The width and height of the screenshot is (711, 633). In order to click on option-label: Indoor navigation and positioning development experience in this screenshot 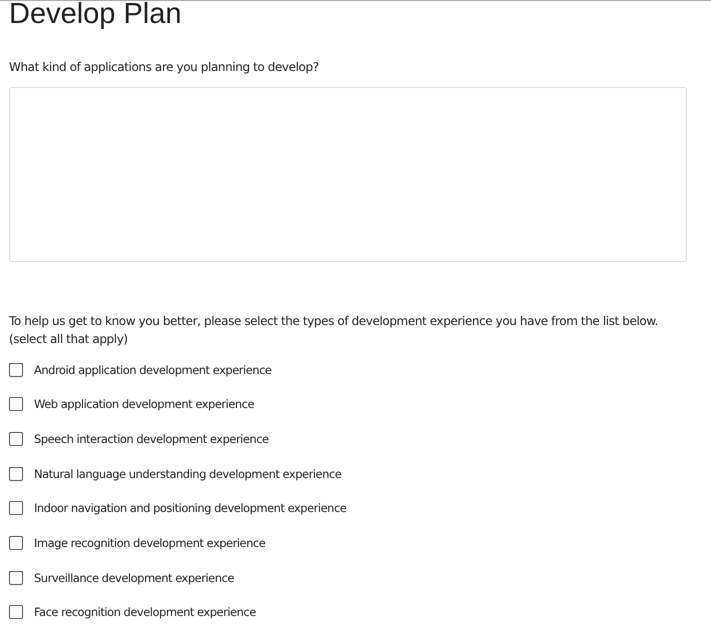, I will do `click(190, 508)`.